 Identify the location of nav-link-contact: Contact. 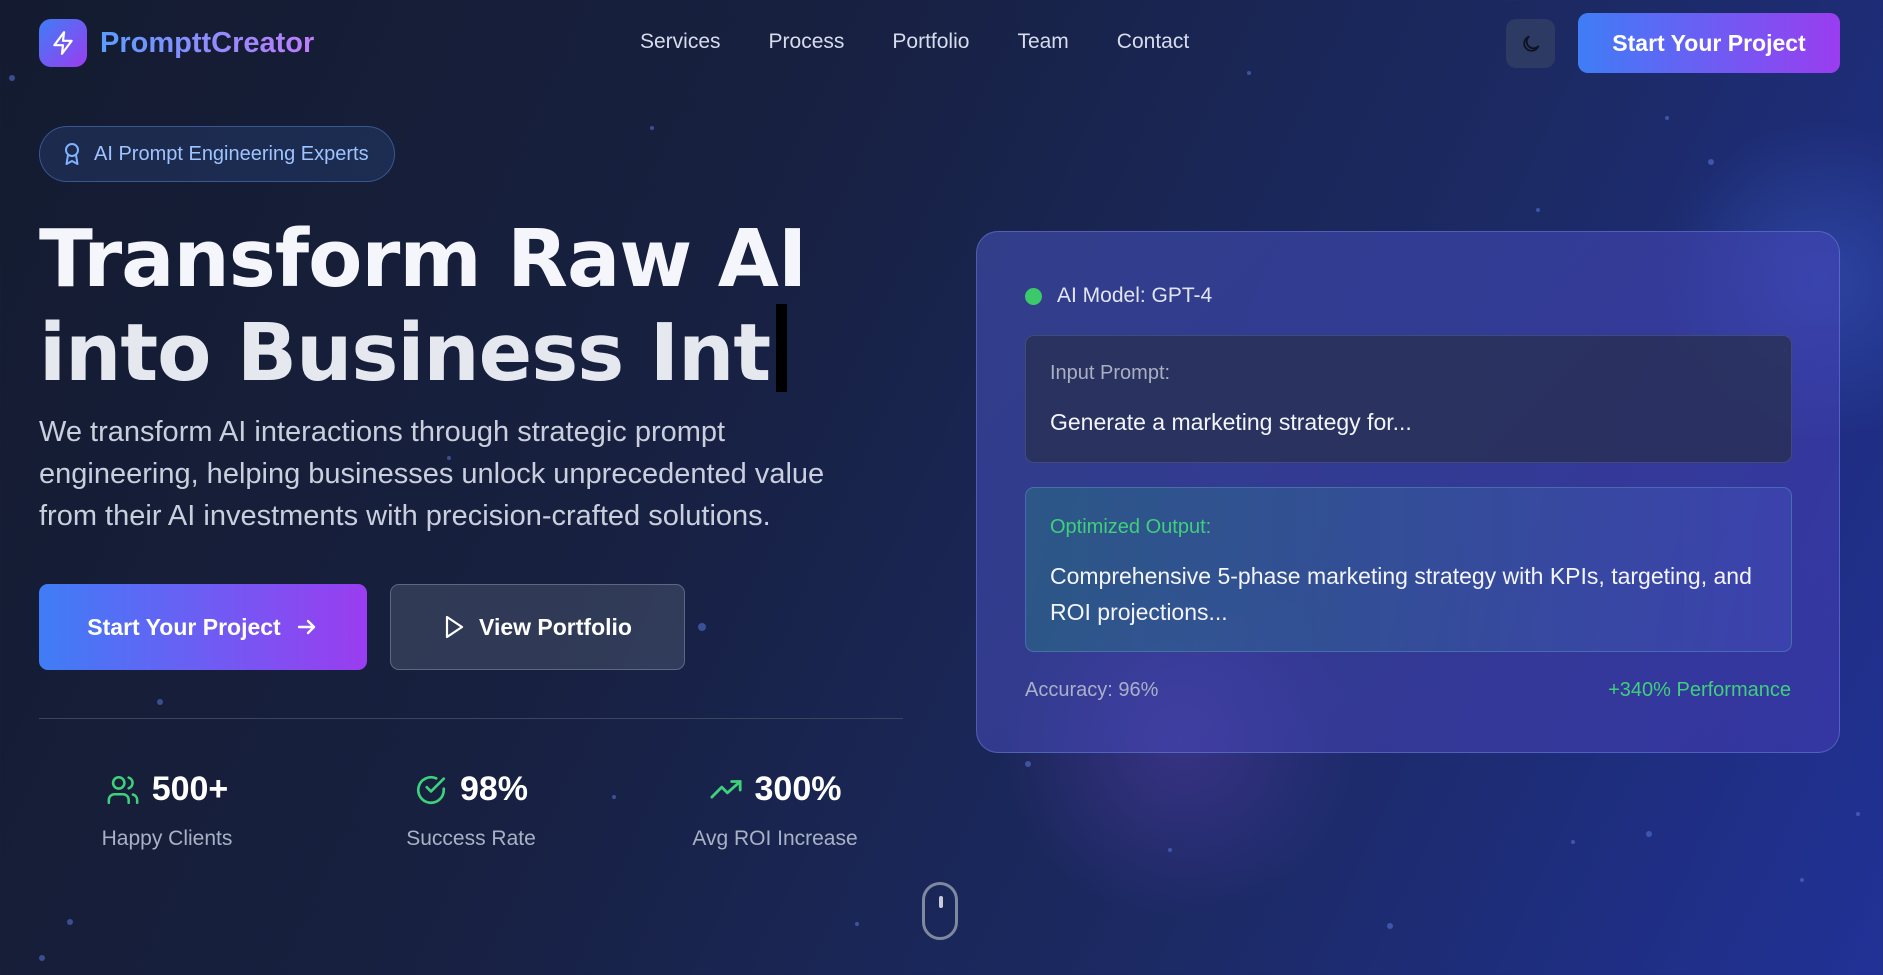
(1153, 42).